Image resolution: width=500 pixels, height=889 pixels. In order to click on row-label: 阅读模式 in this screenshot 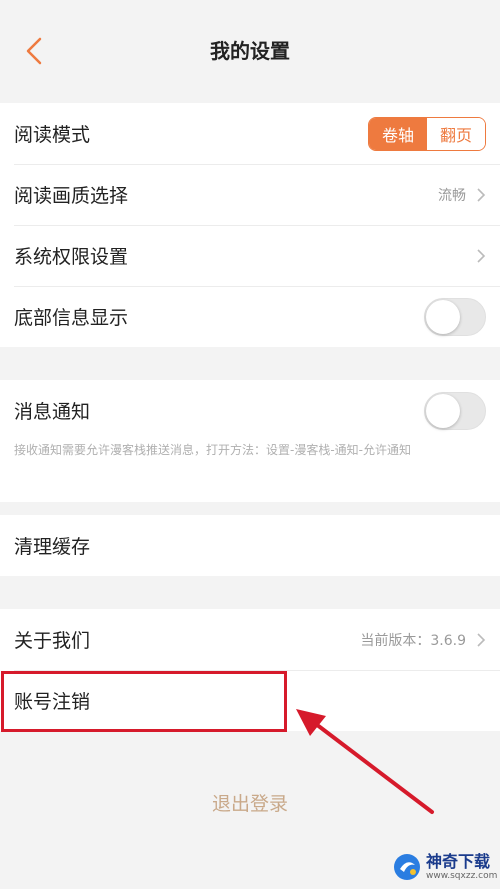, I will do `click(52, 135)`.